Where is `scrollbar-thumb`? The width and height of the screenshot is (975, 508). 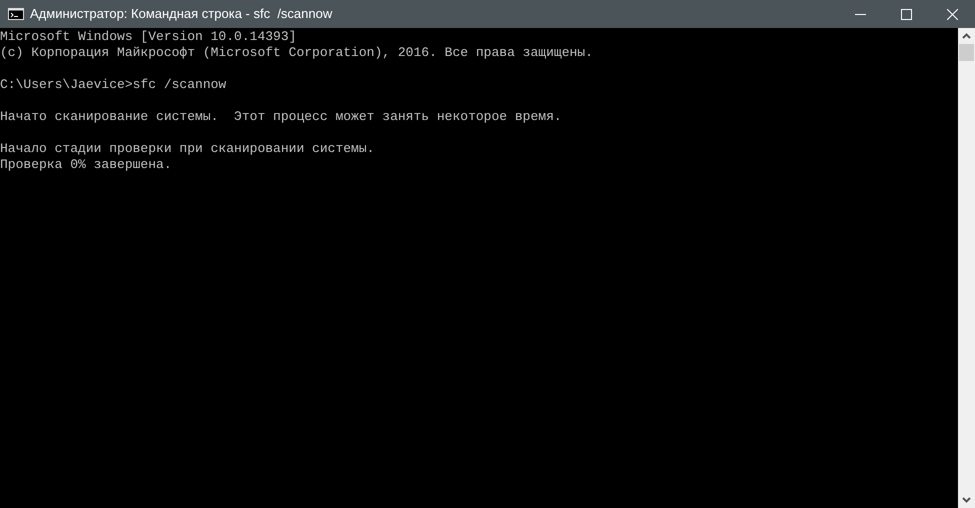 scrollbar-thumb is located at coordinates (966, 52).